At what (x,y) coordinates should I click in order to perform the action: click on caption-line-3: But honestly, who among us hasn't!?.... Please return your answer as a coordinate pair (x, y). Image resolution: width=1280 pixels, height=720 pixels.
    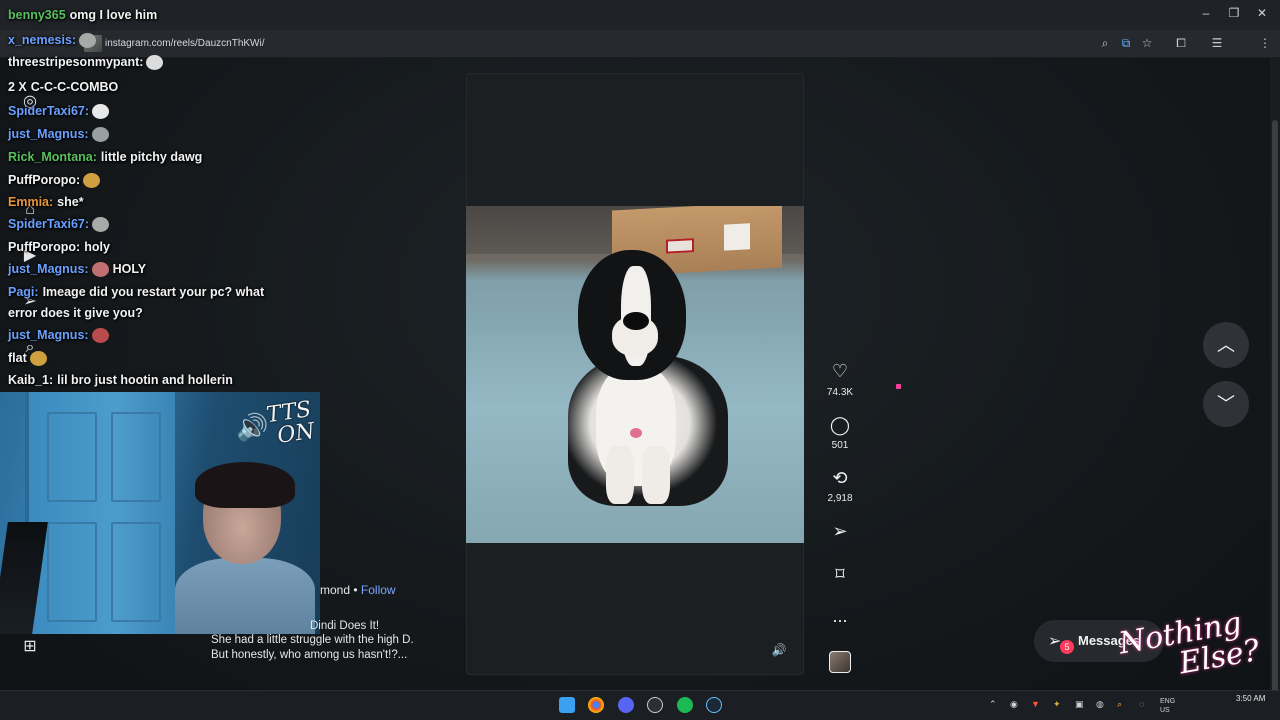
    Looking at the image, I should click on (309, 655).